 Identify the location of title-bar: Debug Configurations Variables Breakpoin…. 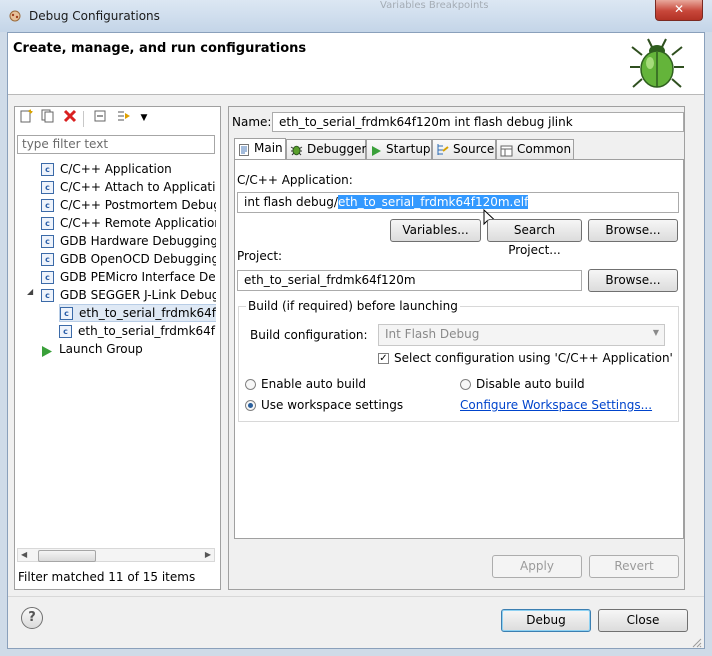
(356, 16).